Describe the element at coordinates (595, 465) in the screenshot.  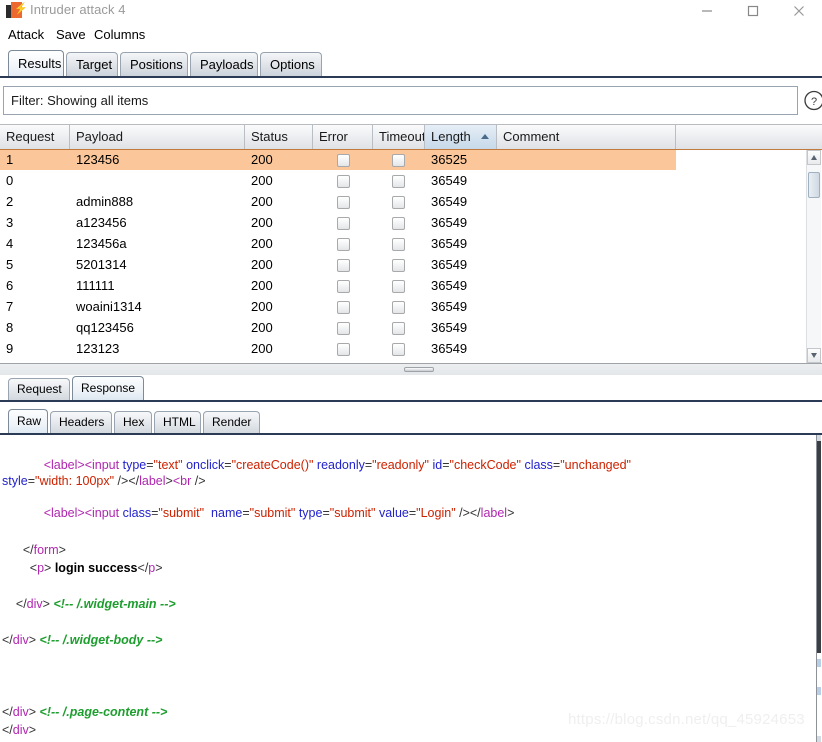
I see `code-token-val: "unchanged"` at that location.